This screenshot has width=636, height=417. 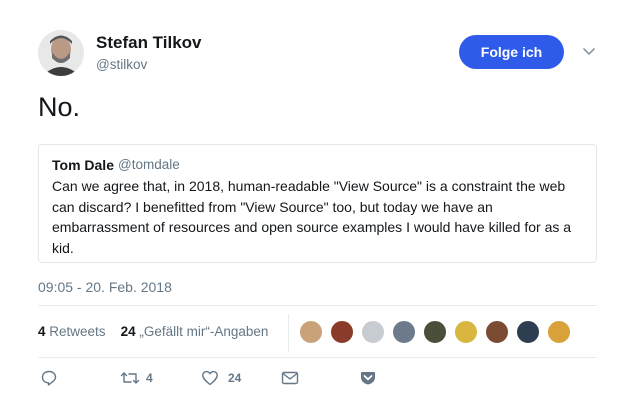 I want to click on stats-separator, so click(x=288, y=333).